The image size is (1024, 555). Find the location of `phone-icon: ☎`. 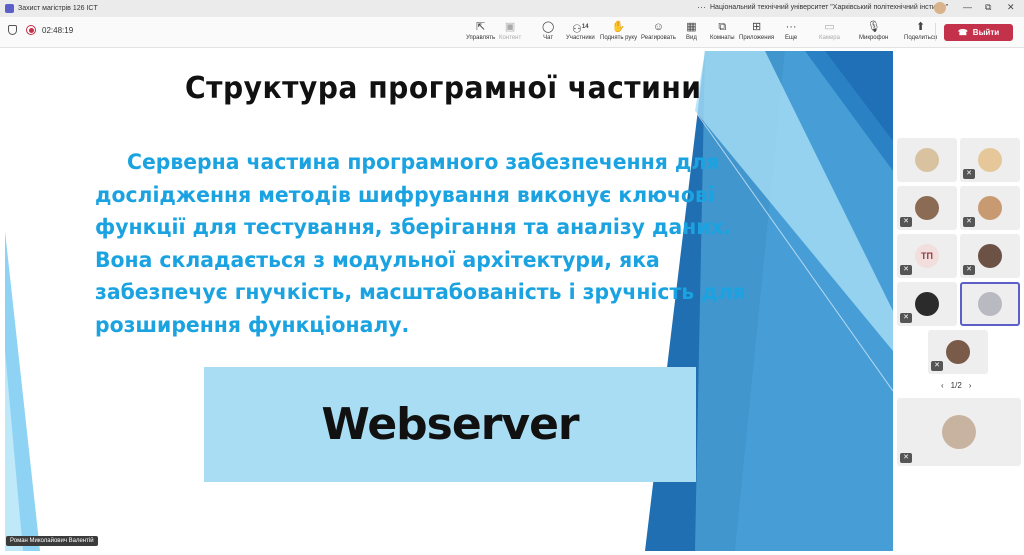

phone-icon: ☎ is located at coordinates (962, 32).